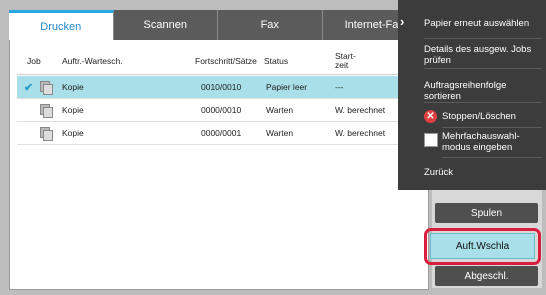  I want to click on job-status: Papier leer, so click(287, 87).